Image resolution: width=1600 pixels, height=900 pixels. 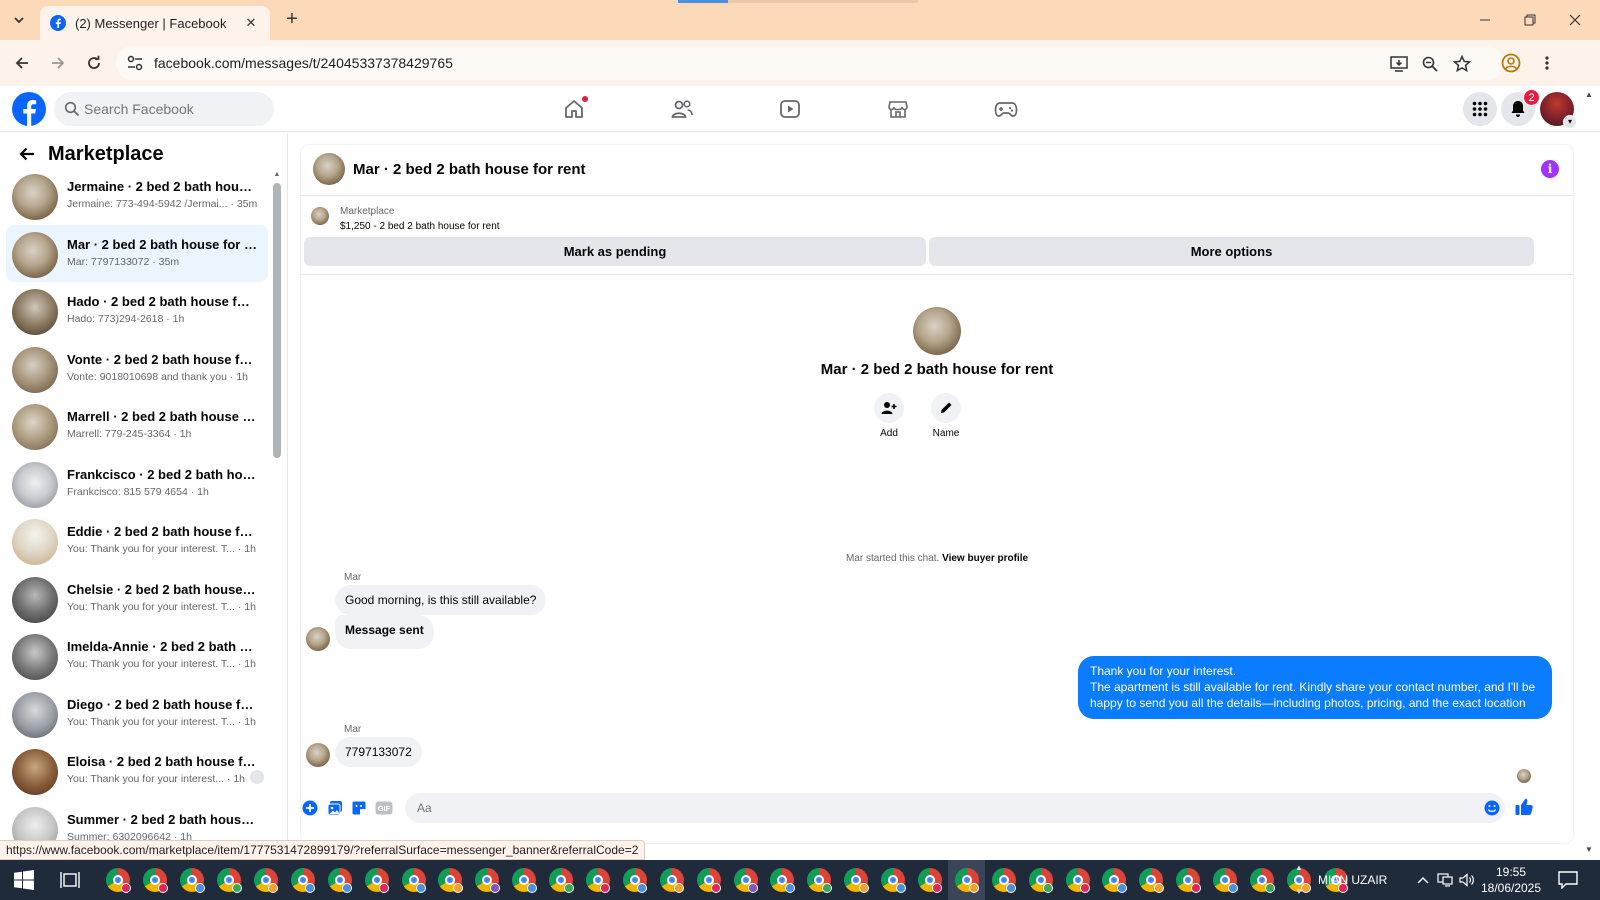 I want to click on sender-avatar, so click(x=318, y=639).